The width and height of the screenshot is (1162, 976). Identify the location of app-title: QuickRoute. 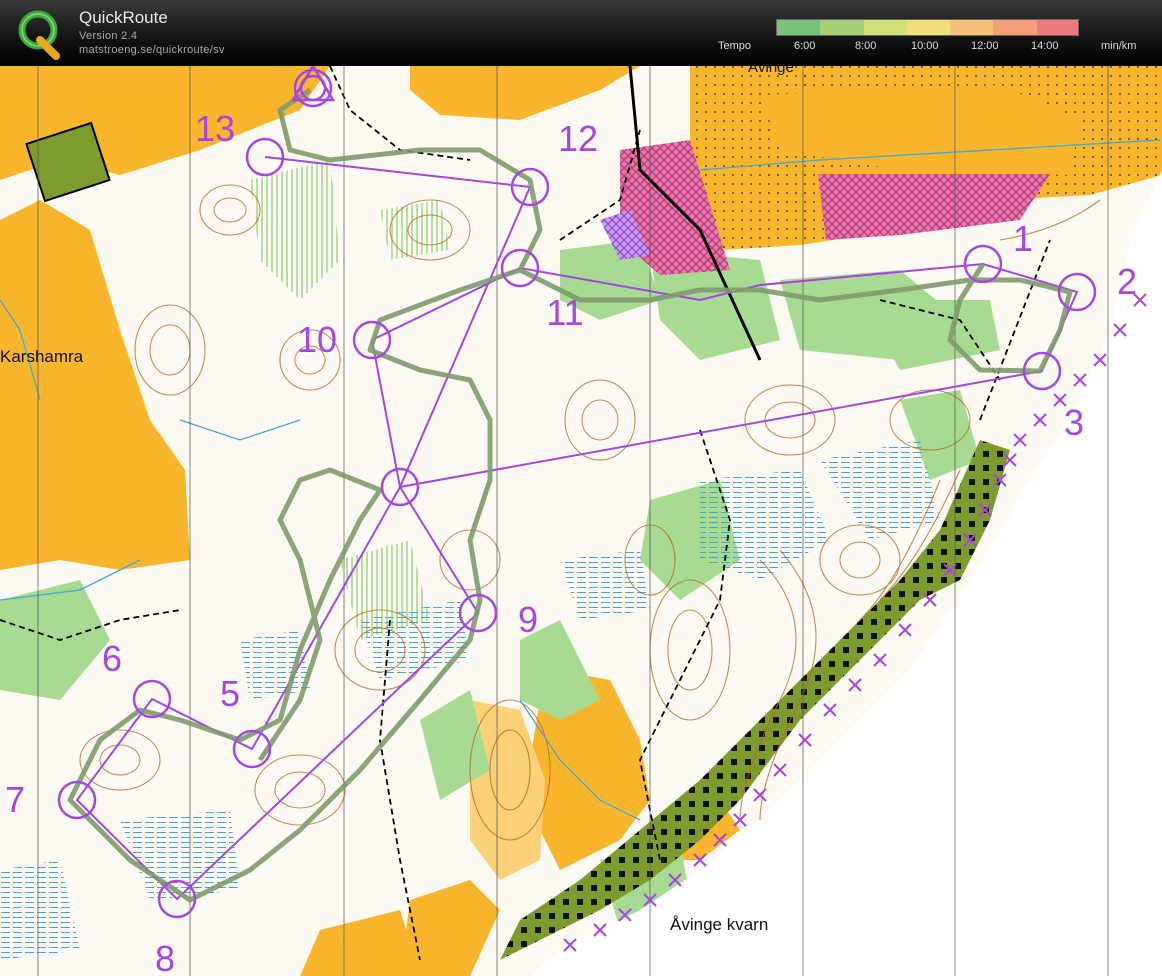
(123, 17).